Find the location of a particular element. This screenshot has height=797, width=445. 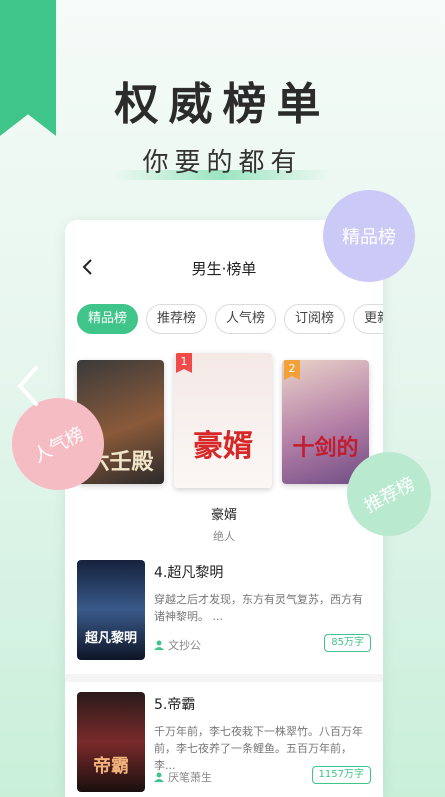

book-author: 厌笔萧生 is located at coordinates (183, 777).